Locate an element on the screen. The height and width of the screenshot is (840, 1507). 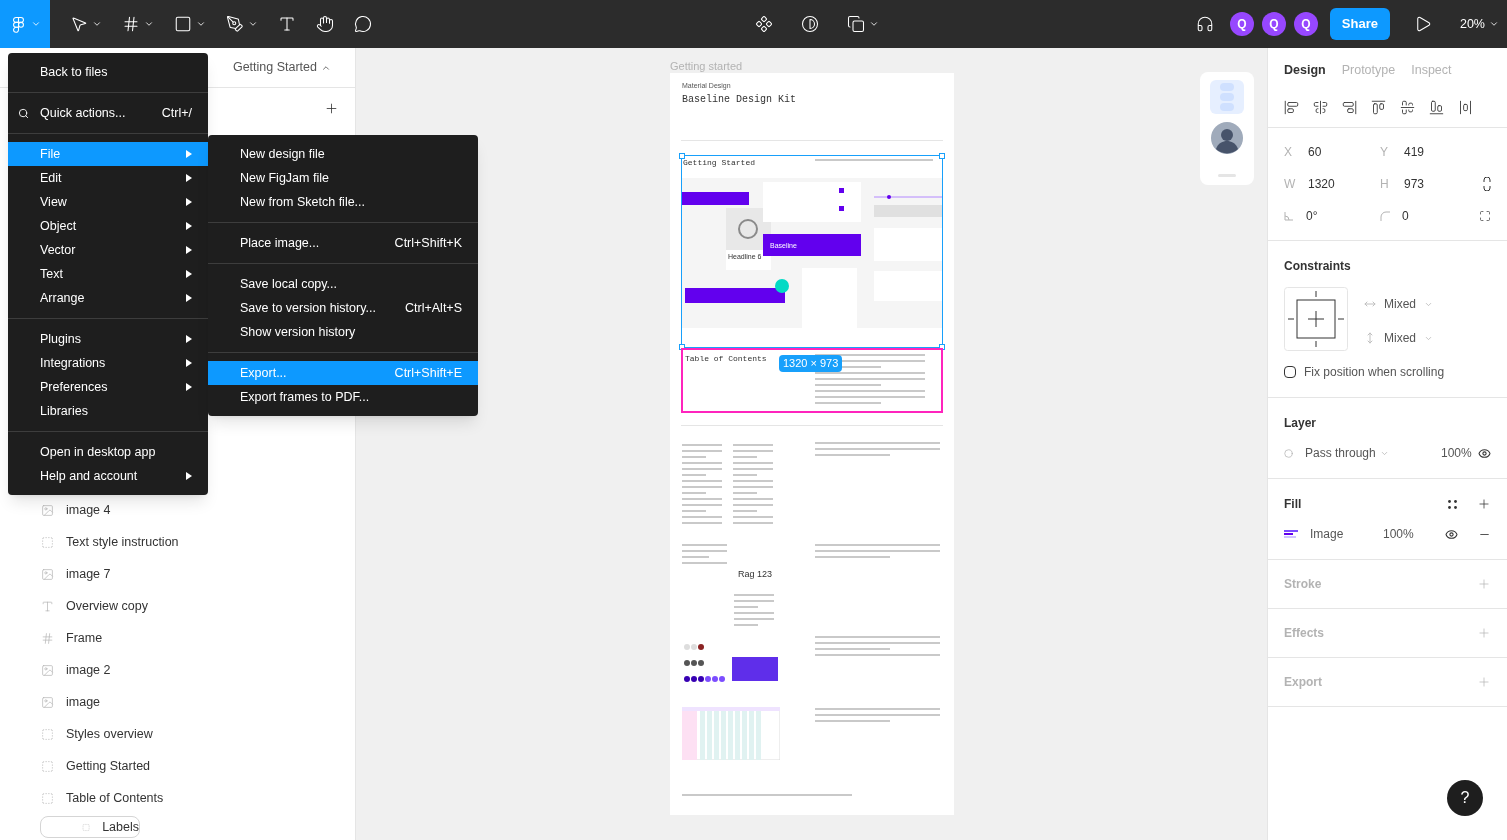
menu-item: Vector is located at coordinates (108, 250).